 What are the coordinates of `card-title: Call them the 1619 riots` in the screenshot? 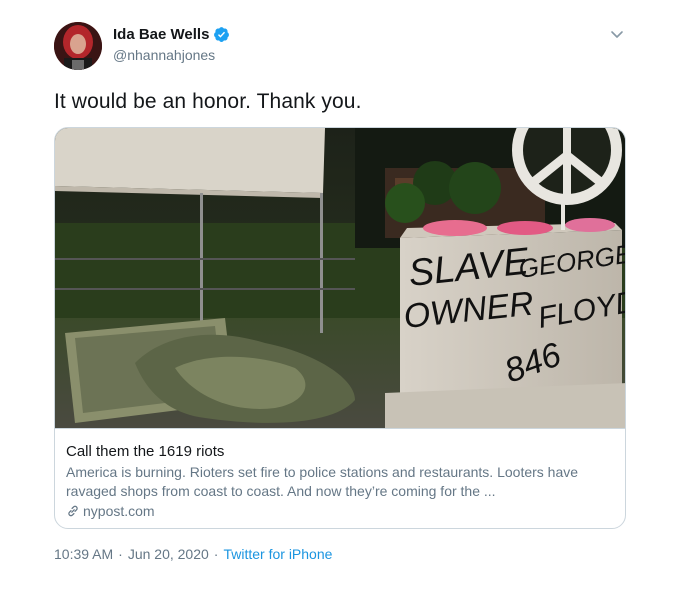 It's located at (145, 451).